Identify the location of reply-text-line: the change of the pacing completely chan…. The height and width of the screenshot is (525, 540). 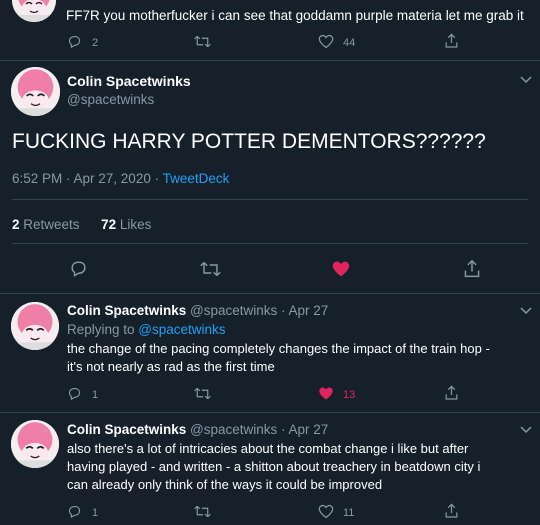
(278, 348).